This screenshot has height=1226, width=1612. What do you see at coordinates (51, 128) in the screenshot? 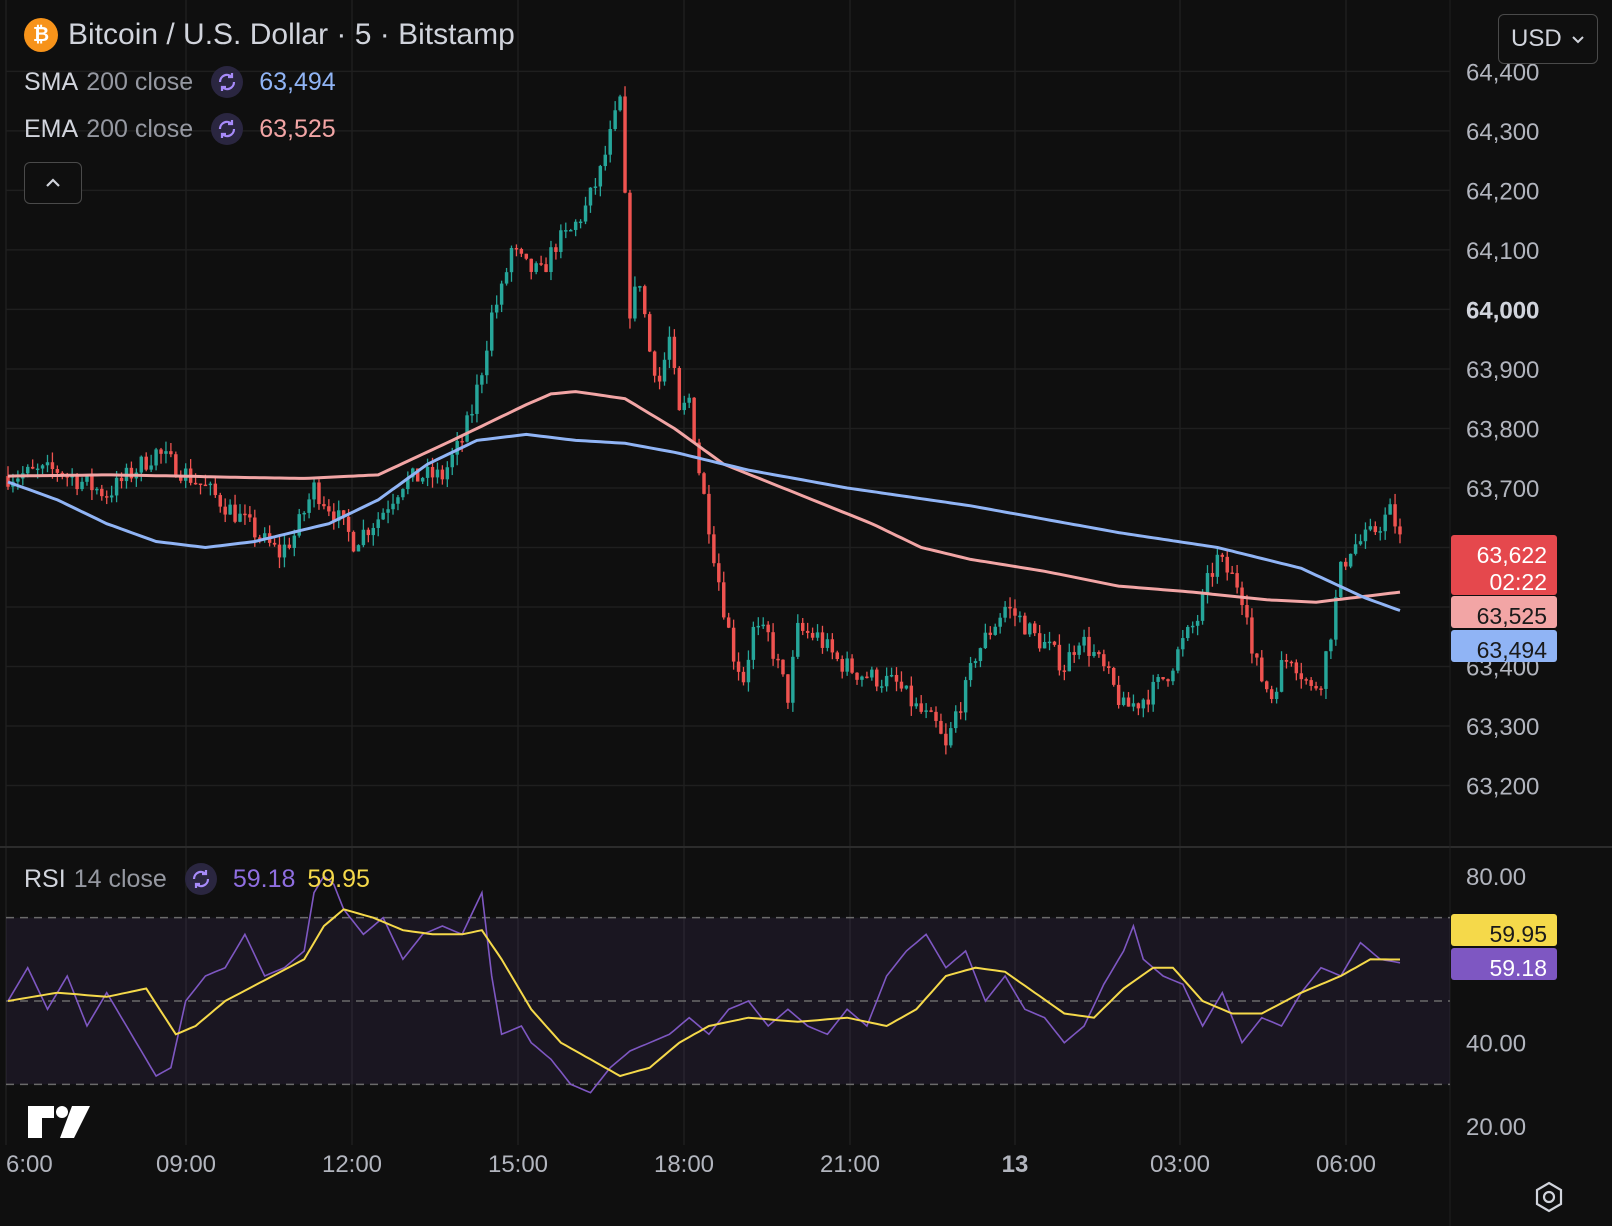
I see `ema-name: EMA` at bounding box center [51, 128].